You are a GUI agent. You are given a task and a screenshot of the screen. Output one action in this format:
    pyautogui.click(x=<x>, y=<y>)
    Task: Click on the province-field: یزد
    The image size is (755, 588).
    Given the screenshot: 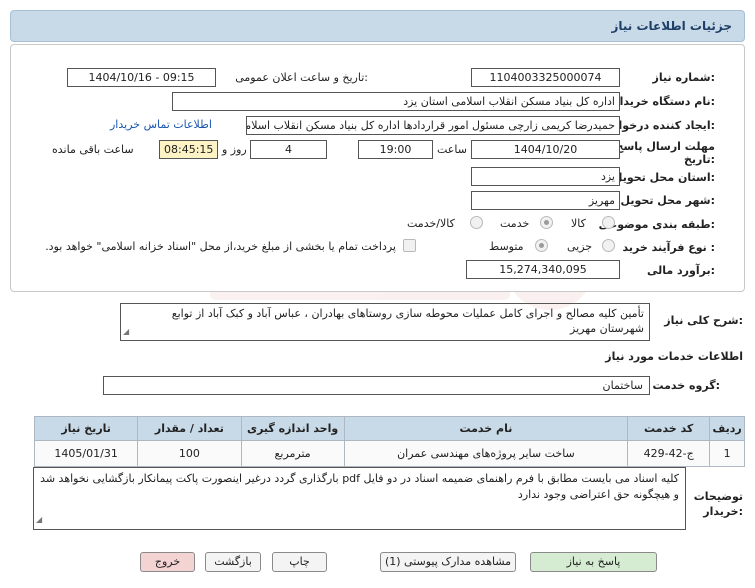 What is the action you would take?
    pyautogui.click(x=545, y=176)
    